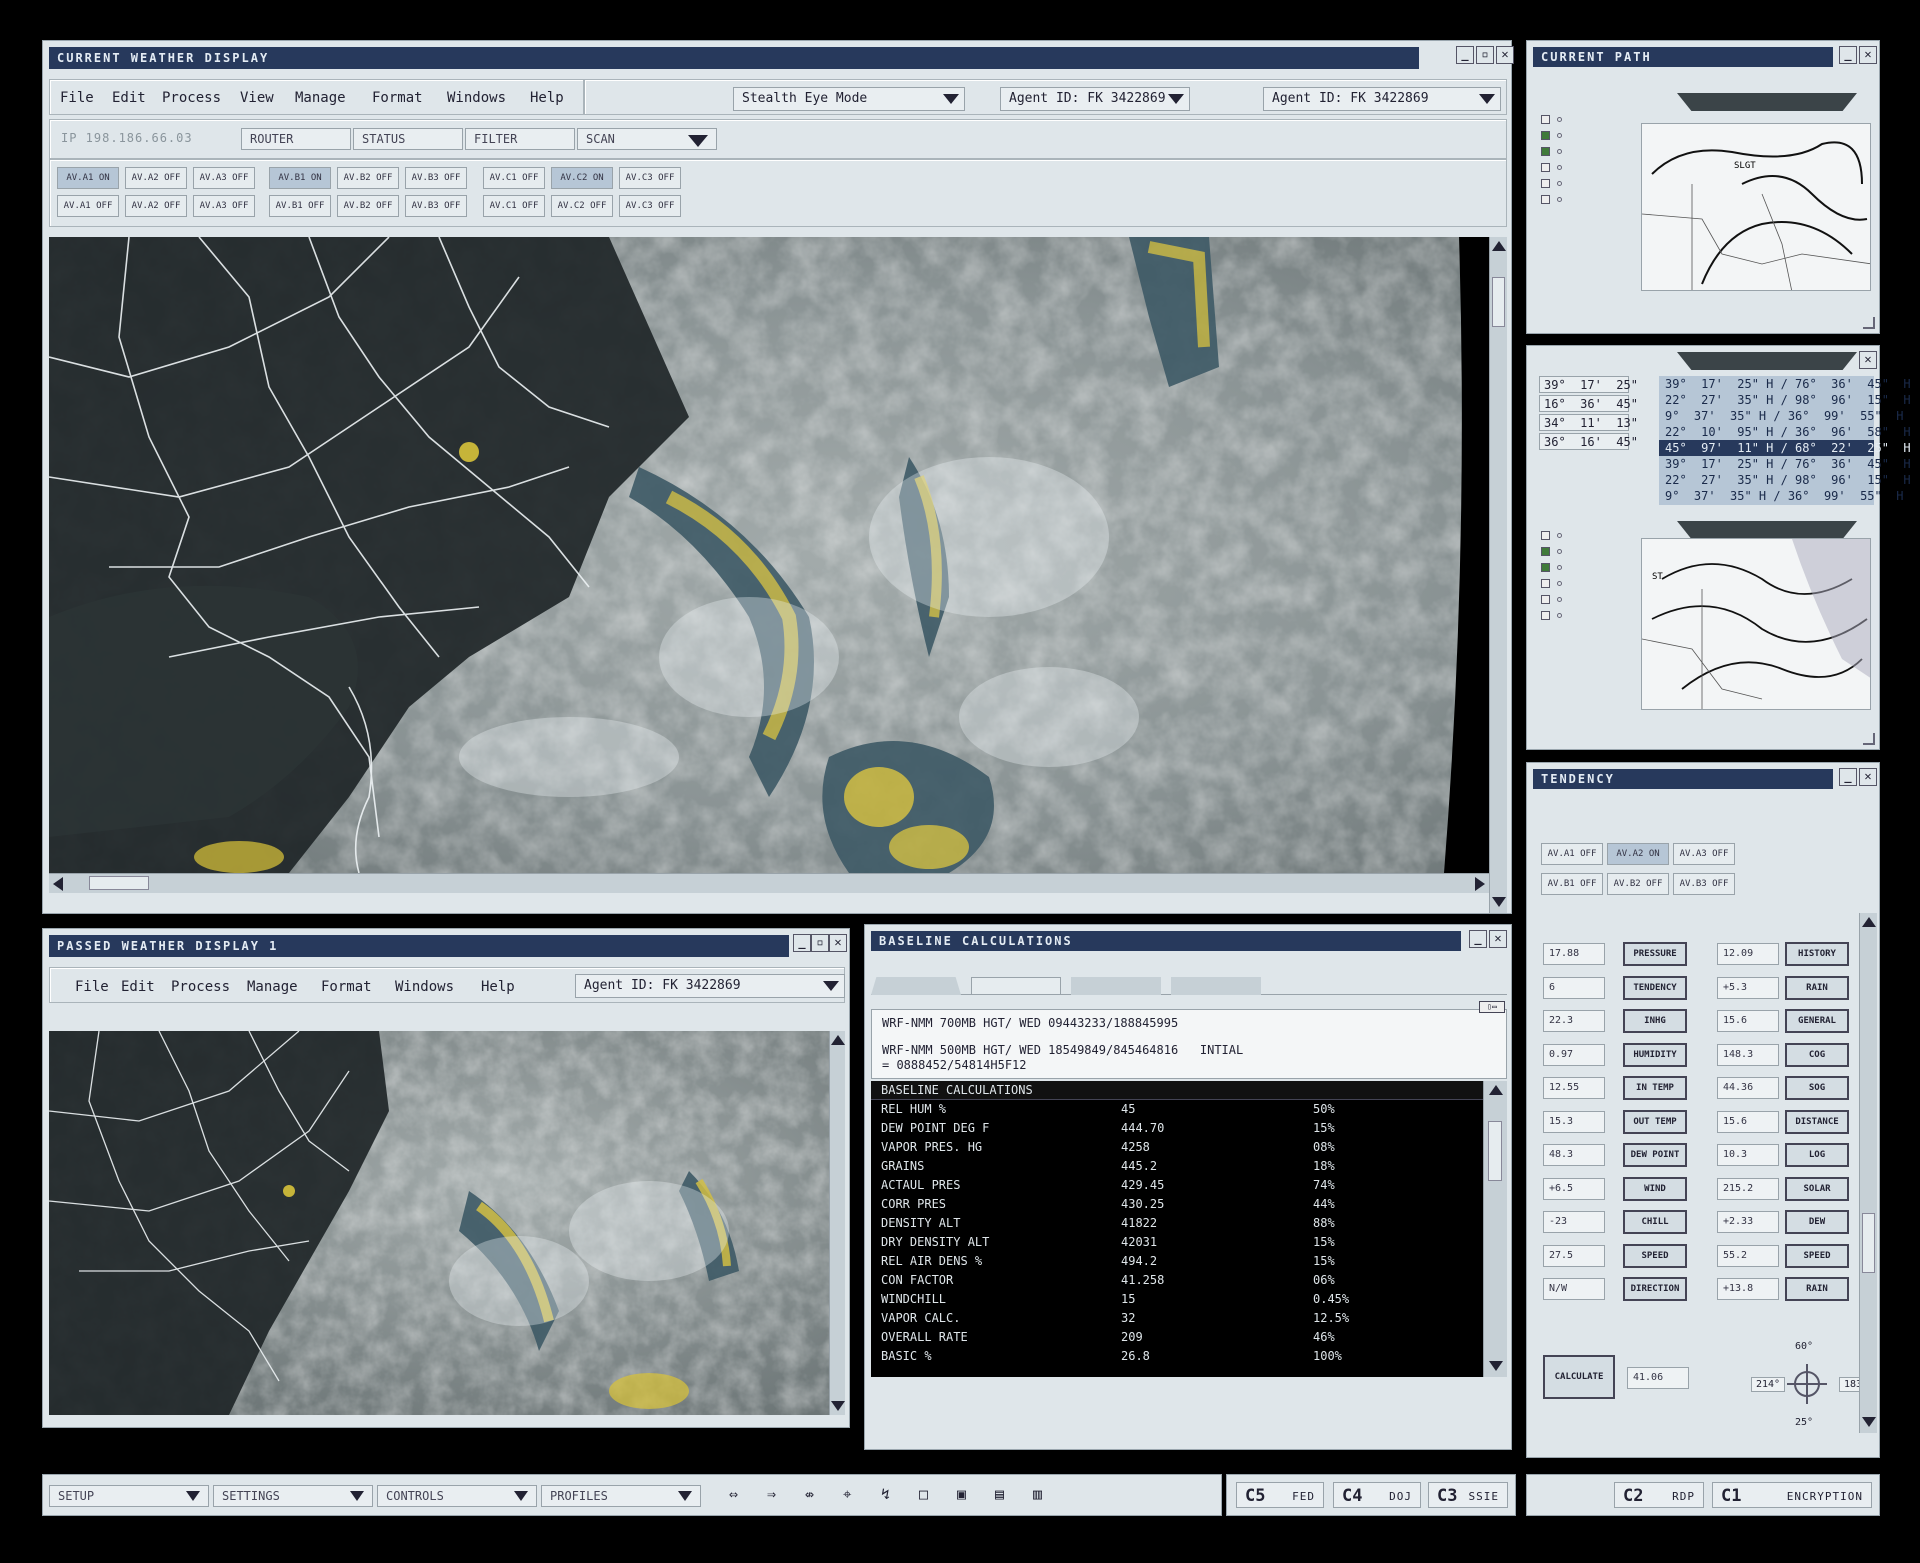 The height and width of the screenshot is (1563, 1920). I want to click on filter-field: FILTER, so click(520, 139).